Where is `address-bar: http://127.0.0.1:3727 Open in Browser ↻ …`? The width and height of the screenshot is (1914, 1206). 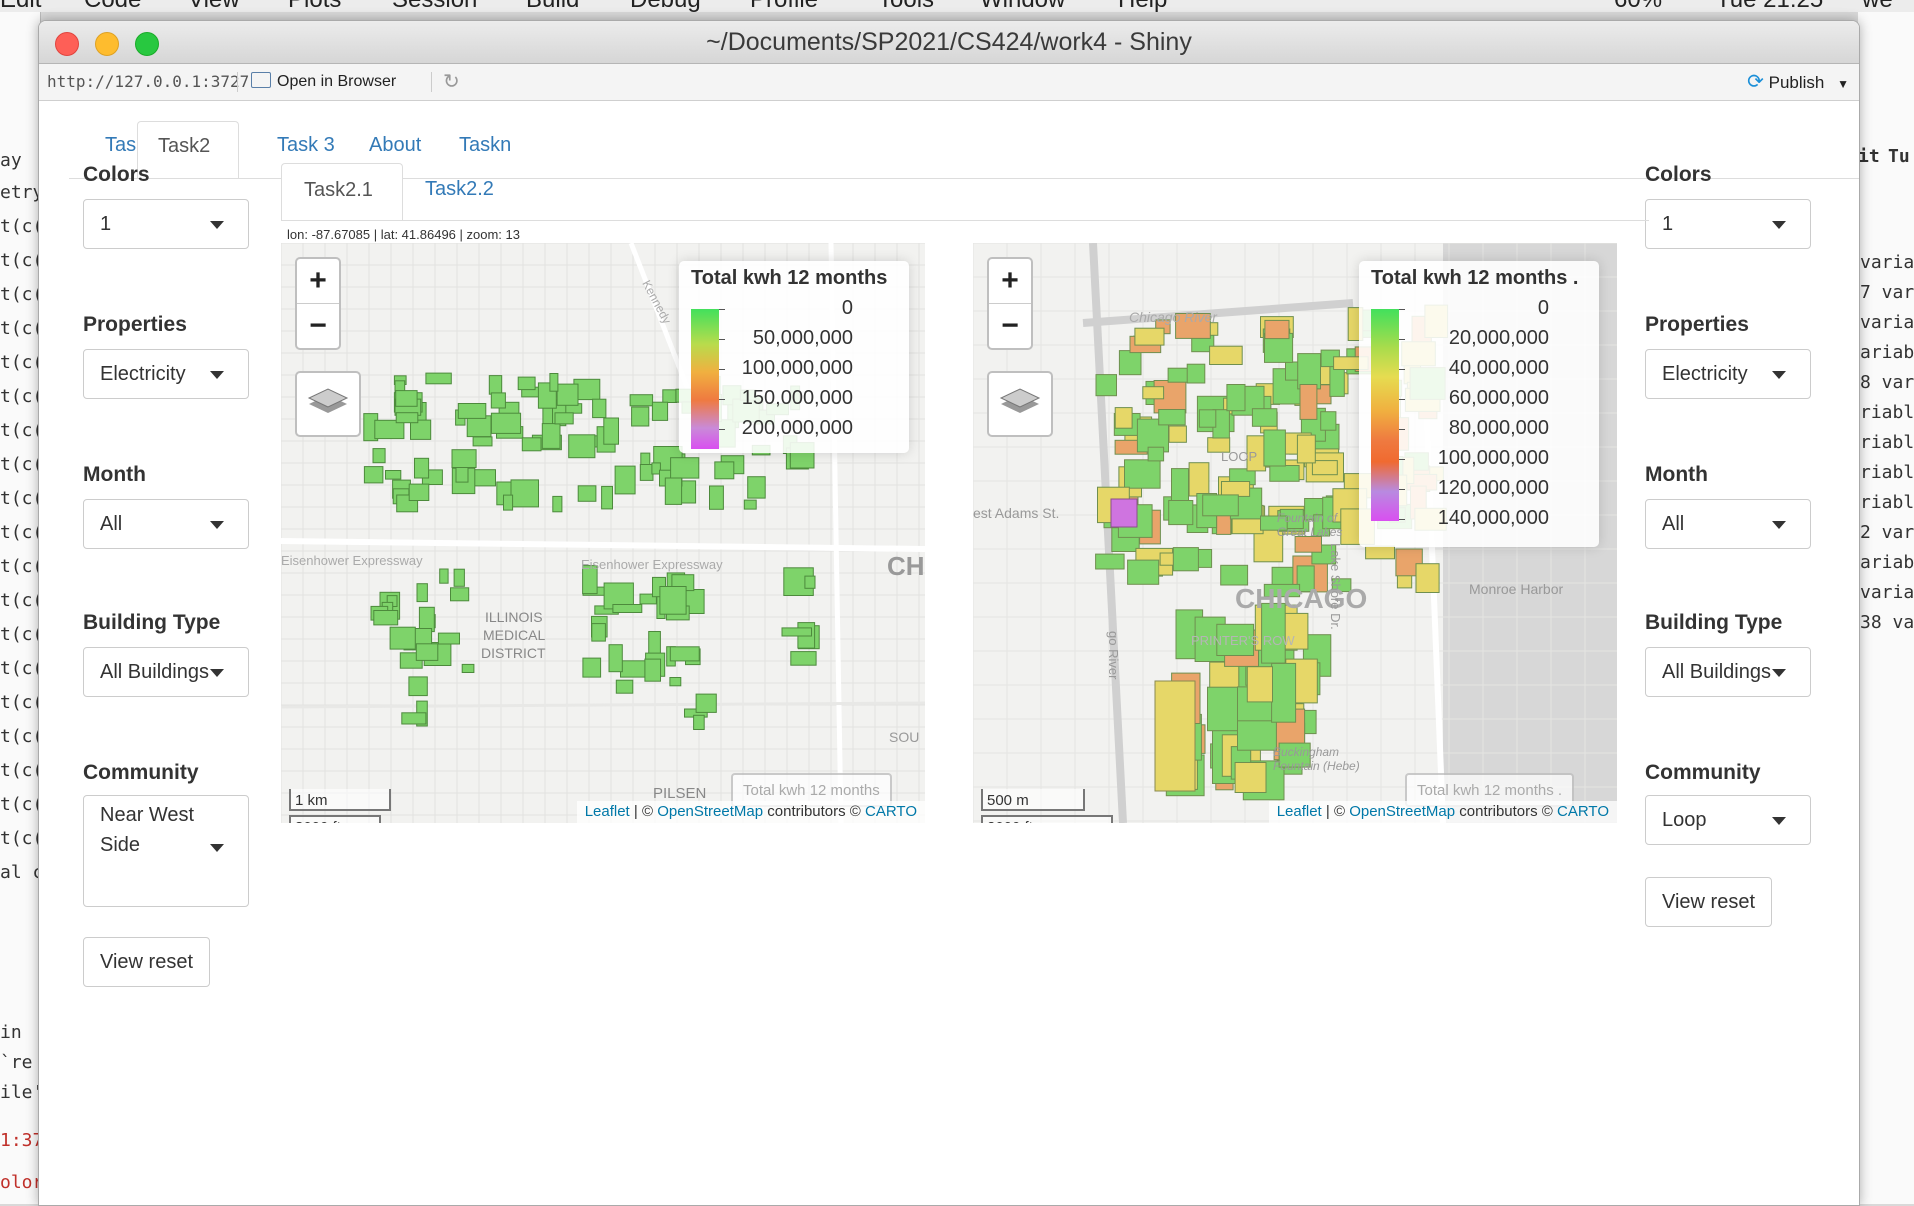
address-bar: http://127.0.0.1:3727 Open in Browser ↻ … is located at coordinates (949, 82).